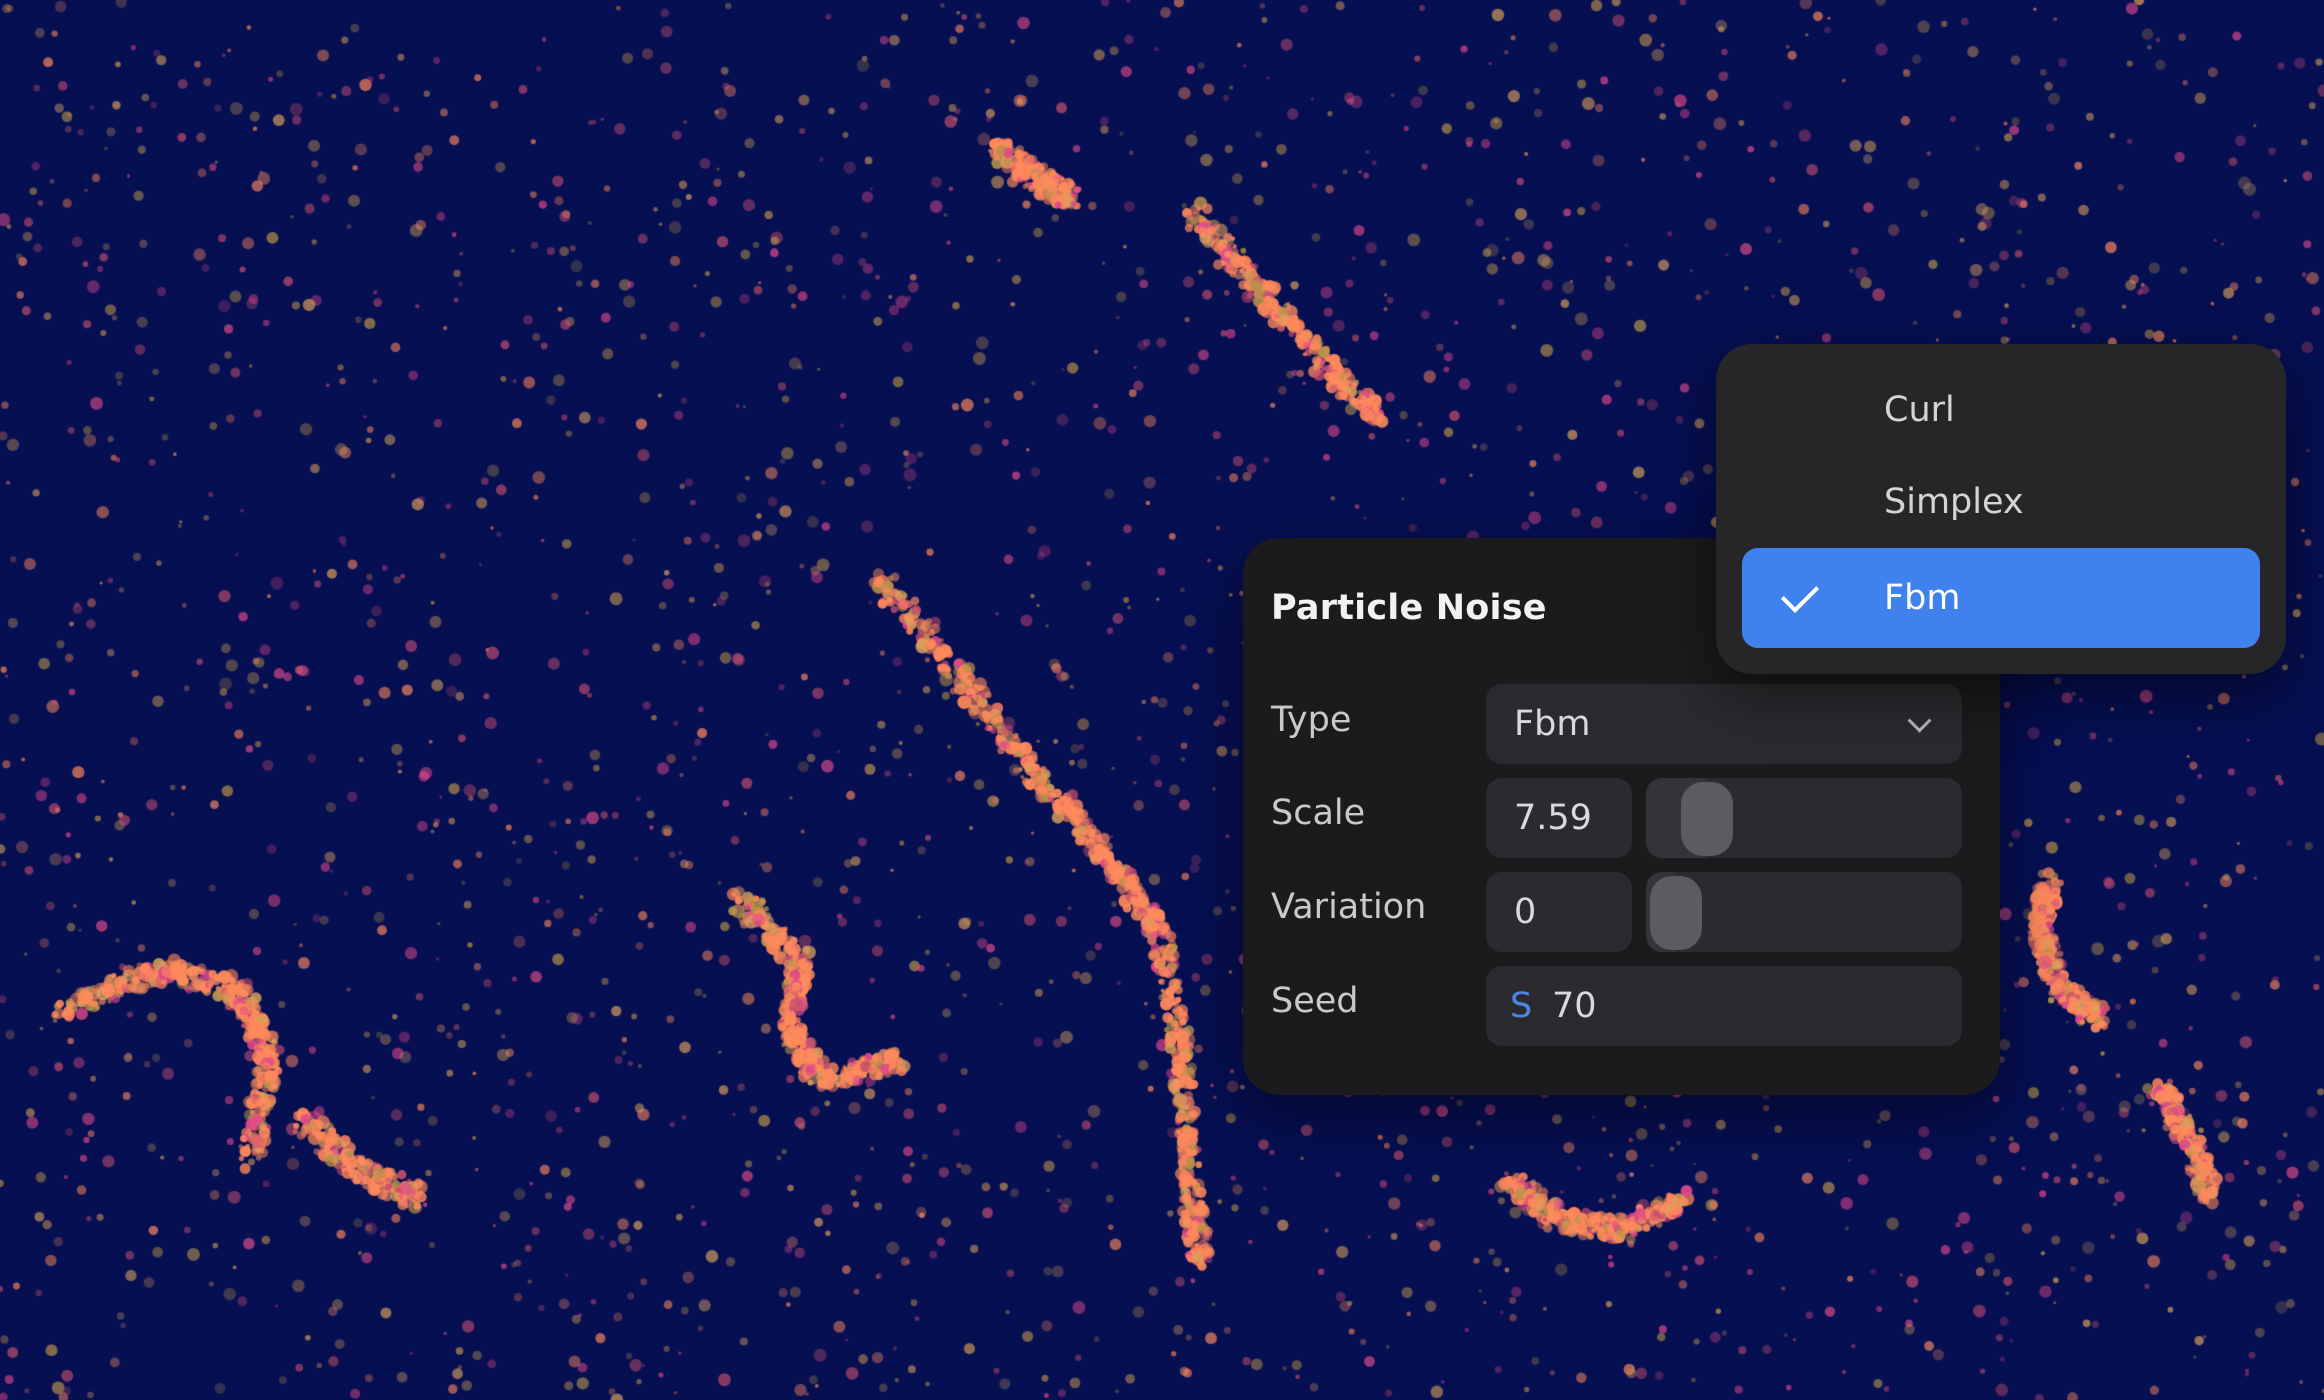  I want to click on menu-option-label: Fbm, so click(1922, 598).